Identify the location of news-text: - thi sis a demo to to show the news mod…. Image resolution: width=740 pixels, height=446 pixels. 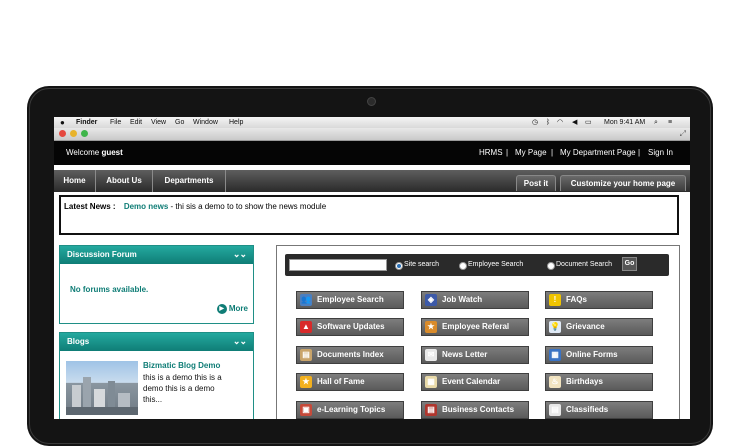
(247, 206).